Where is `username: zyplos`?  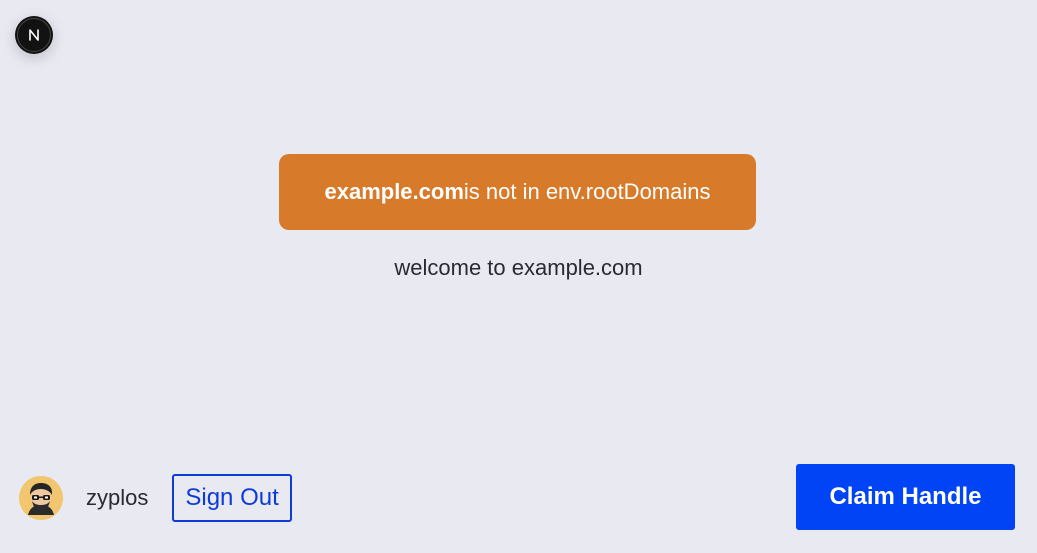
username: zyplos is located at coordinates (117, 497).